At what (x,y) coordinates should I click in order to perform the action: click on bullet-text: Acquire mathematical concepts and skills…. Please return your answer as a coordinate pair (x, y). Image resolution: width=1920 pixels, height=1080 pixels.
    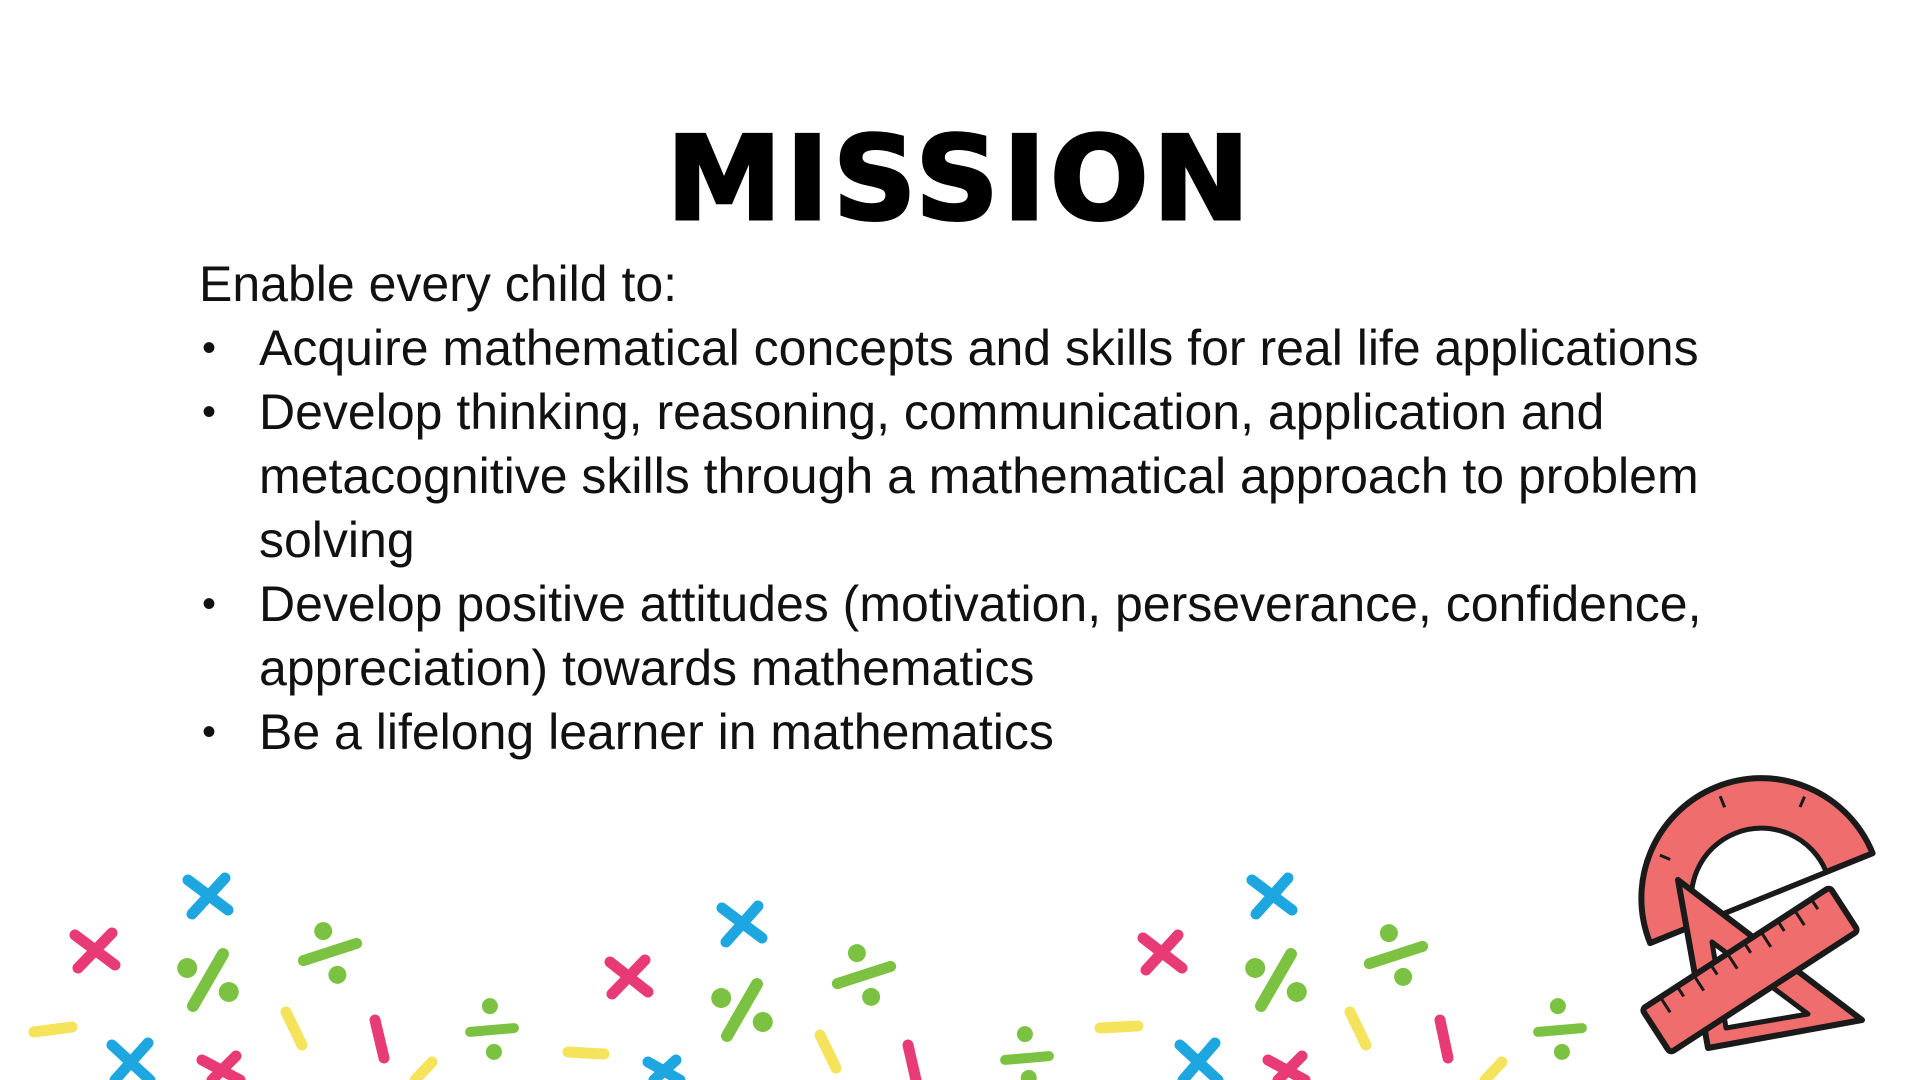
    Looking at the image, I should click on (979, 348).